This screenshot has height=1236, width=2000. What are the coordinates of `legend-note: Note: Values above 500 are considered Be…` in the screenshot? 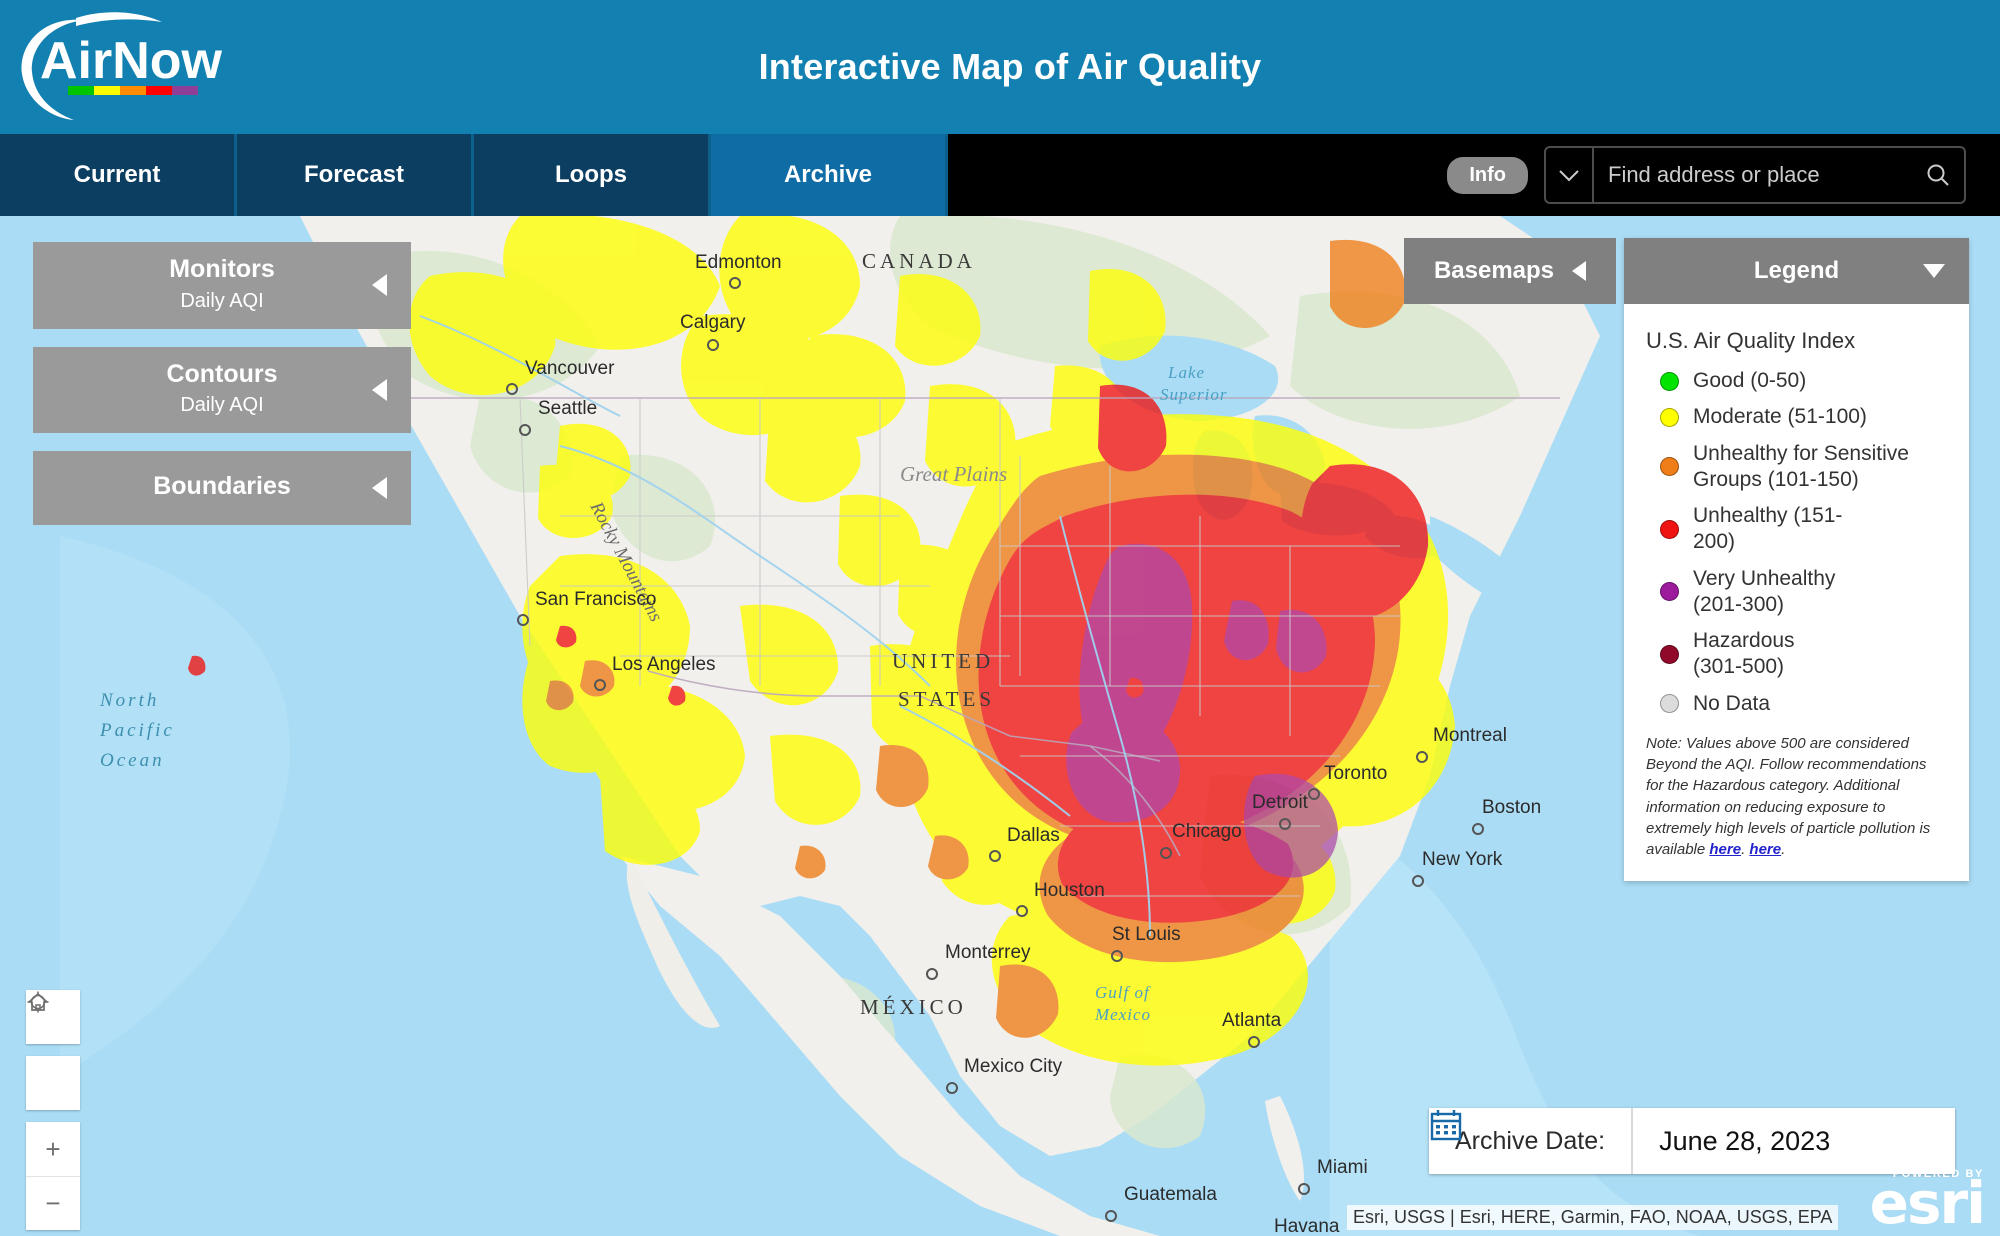 It's located at (1796, 797).